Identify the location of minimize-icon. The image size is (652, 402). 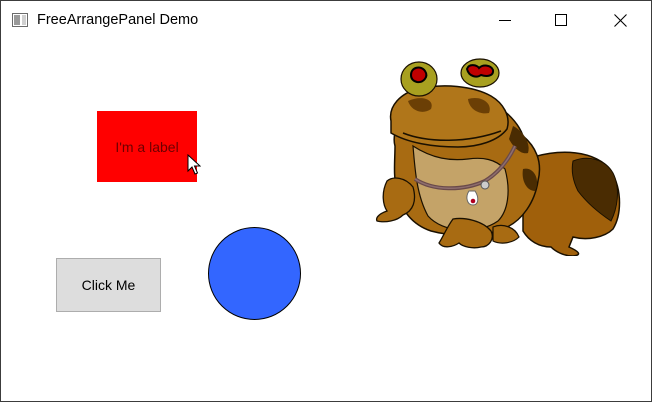
(505, 20).